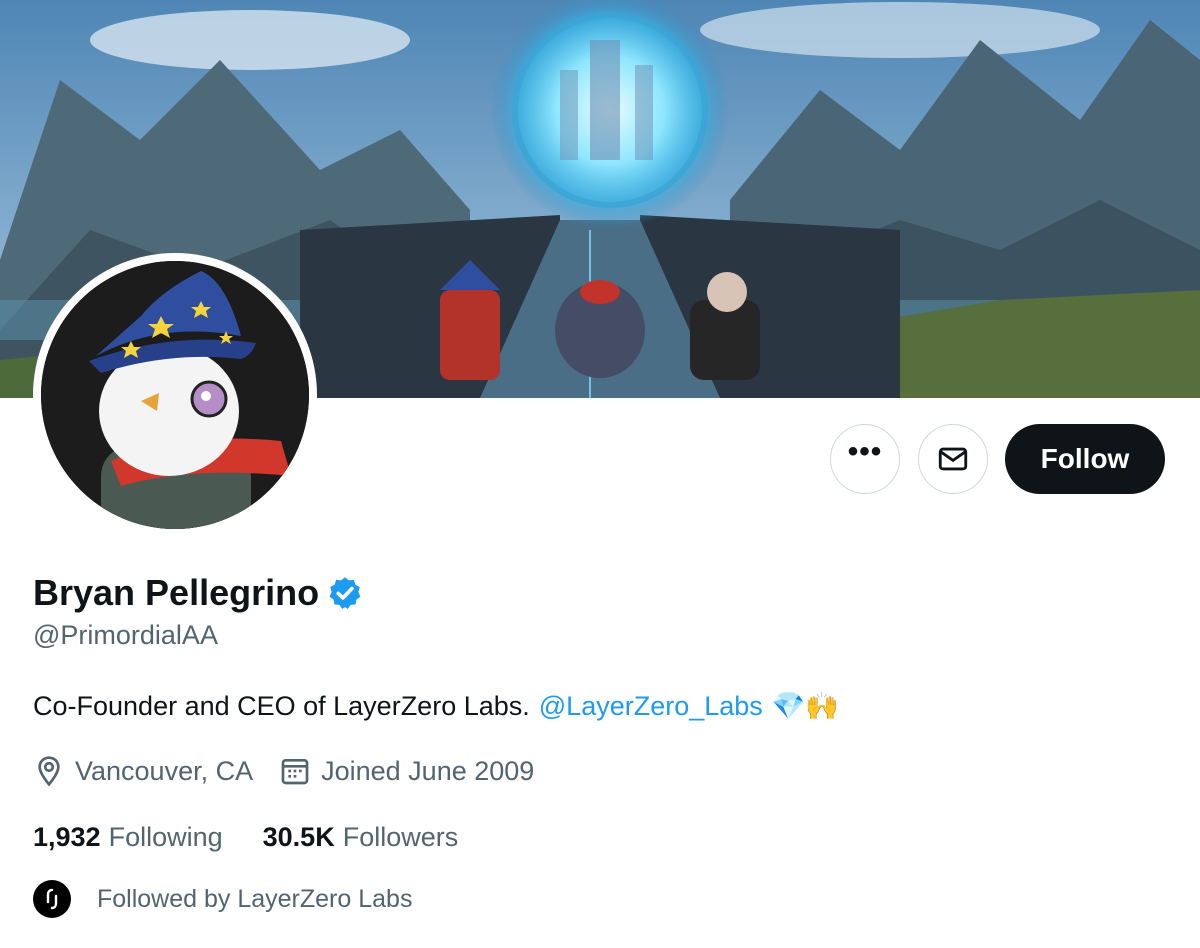  What do you see at coordinates (865, 451) in the screenshot?
I see `more-icon: •••` at bounding box center [865, 451].